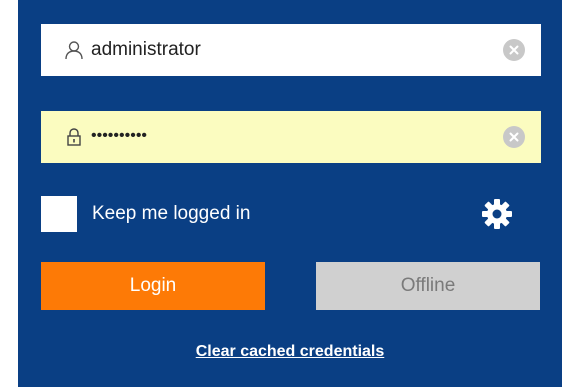 The width and height of the screenshot is (562, 387). What do you see at coordinates (153, 286) in the screenshot?
I see `login-button: Login` at bounding box center [153, 286].